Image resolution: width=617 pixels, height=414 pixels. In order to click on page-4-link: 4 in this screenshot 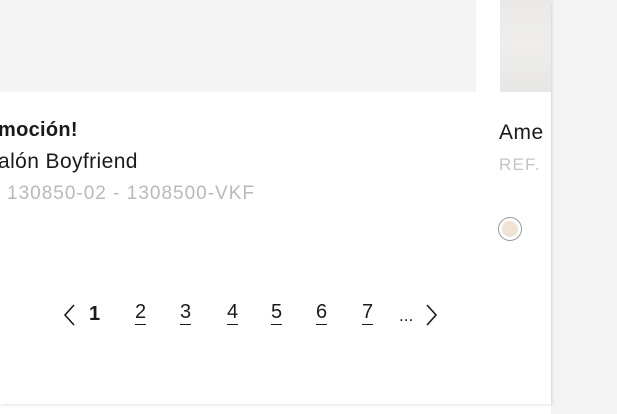, I will do `click(233, 312)`.